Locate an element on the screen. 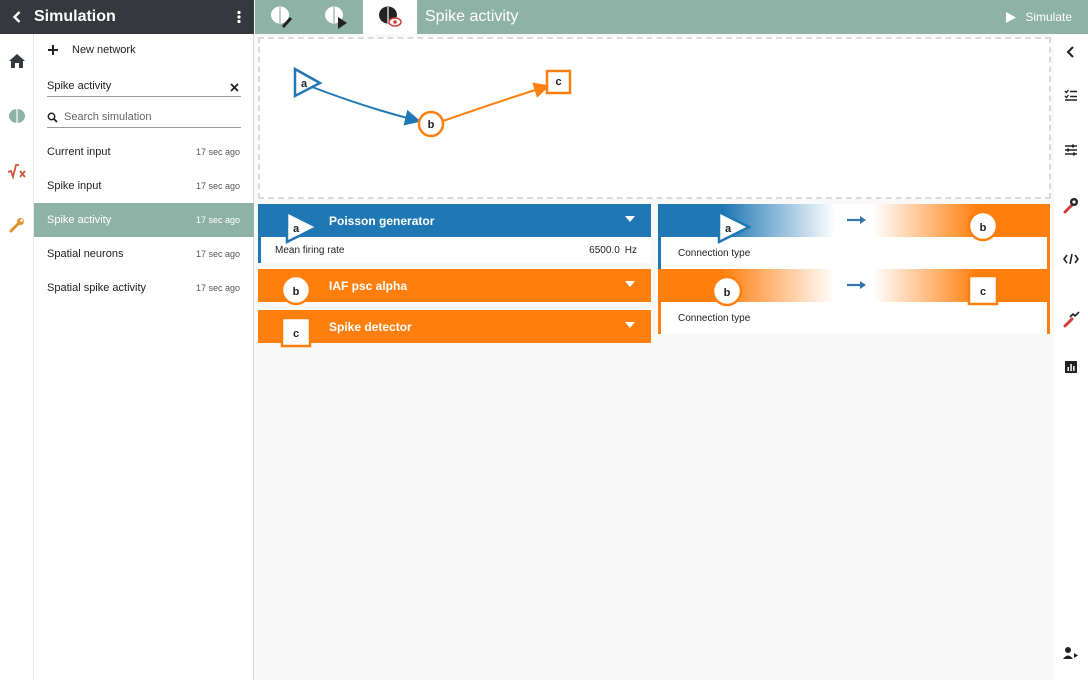 The image size is (1088, 680). network-graph-svg: a b c is located at coordinates (432, 102).